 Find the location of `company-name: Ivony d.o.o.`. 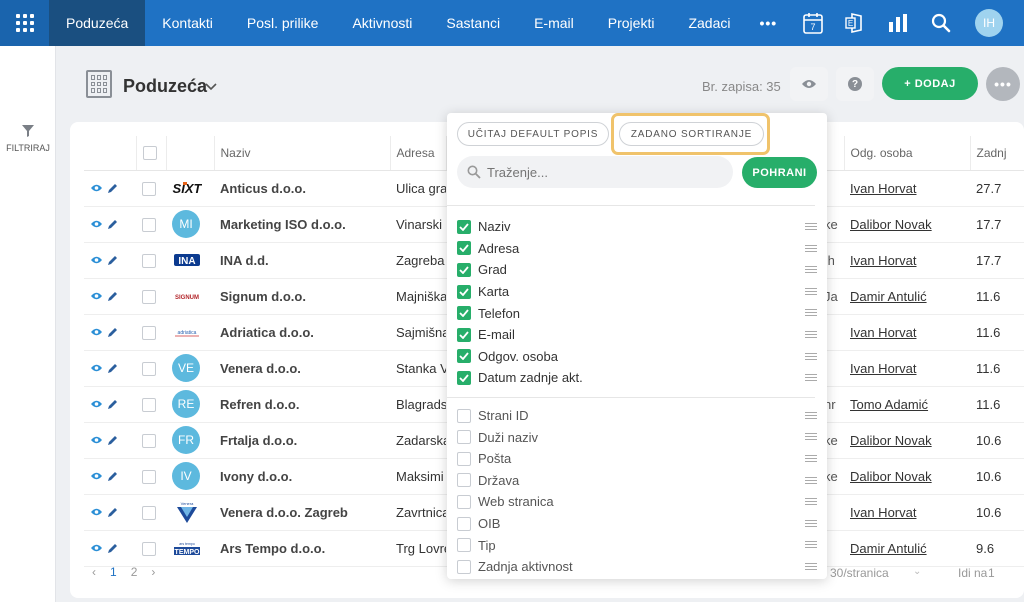

company-name: Ivony d.o.o. is located at coordinates (302, 476).